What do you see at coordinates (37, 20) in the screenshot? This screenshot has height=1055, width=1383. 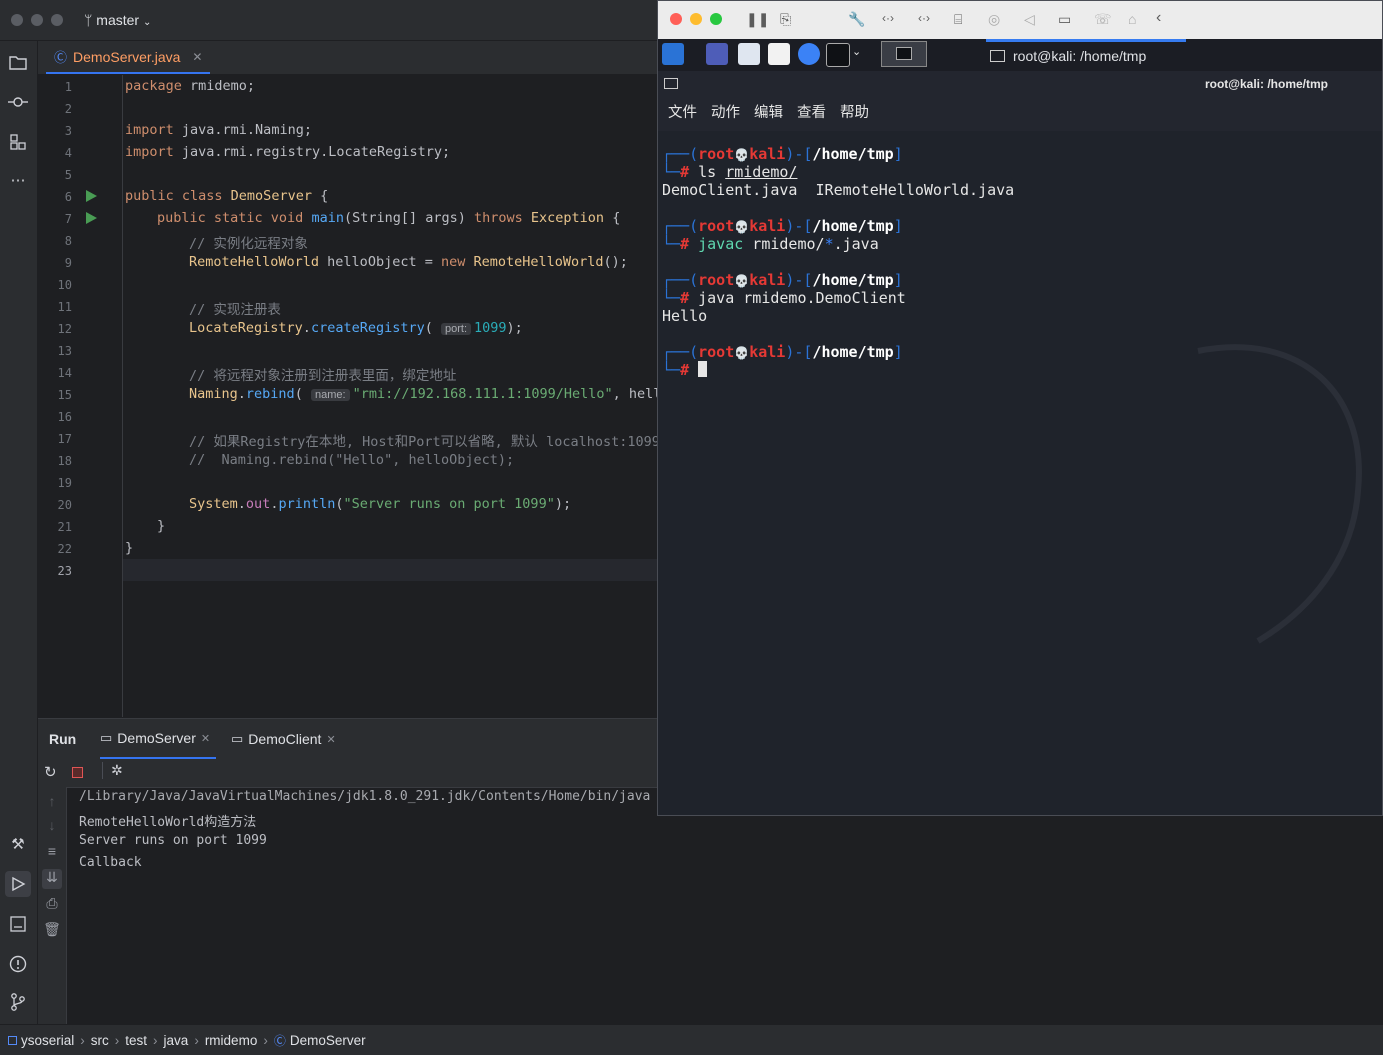 I see `window-minimize-button` at bounding box center [37, 20].